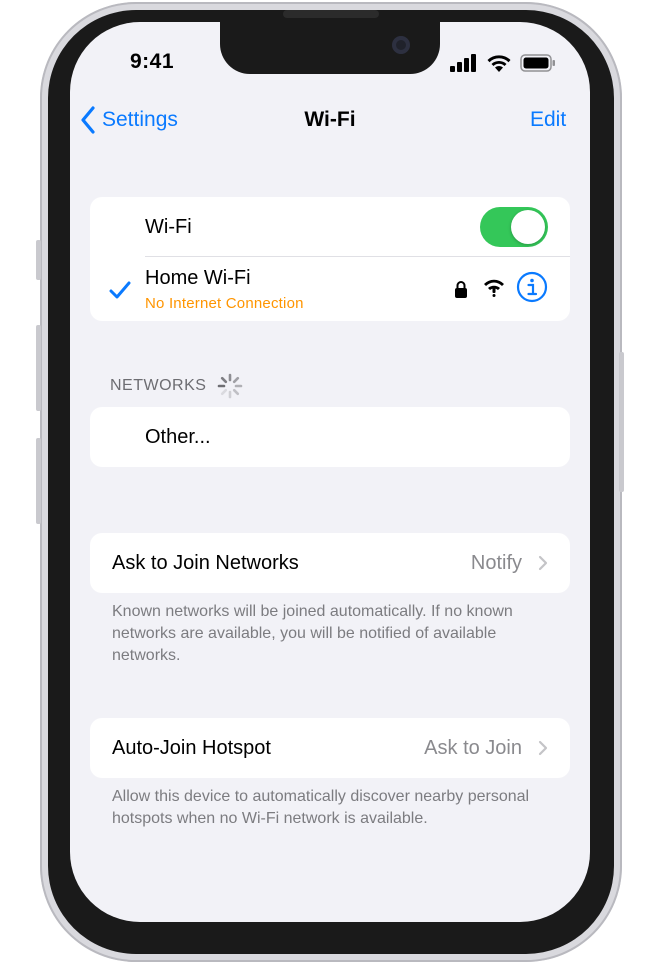 This screenshot has height=962, width=660. I want to click on auto-join-hotspot-row: Auto-Join Hotspot Ask to Join, so click(330, 748).